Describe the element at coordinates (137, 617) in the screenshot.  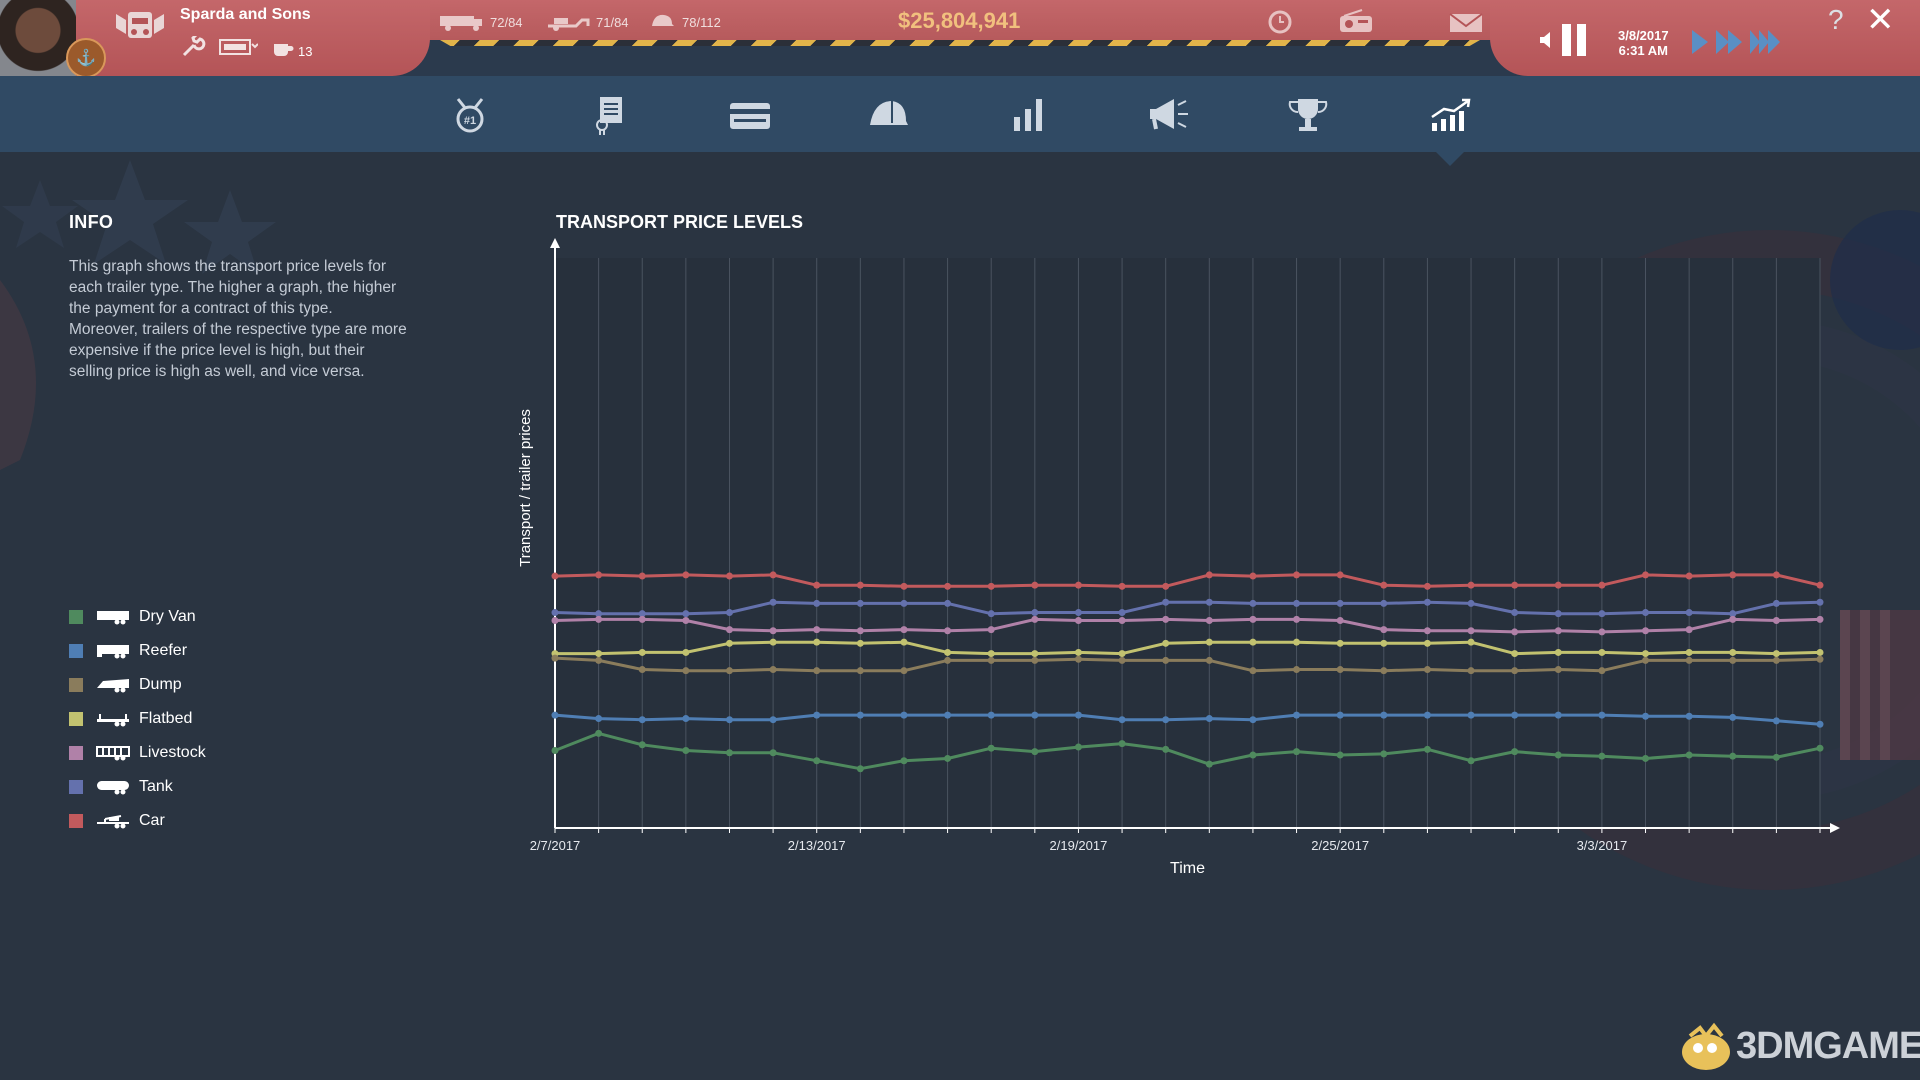
I see `legend-item-dry-van: Dry Van` at that location.